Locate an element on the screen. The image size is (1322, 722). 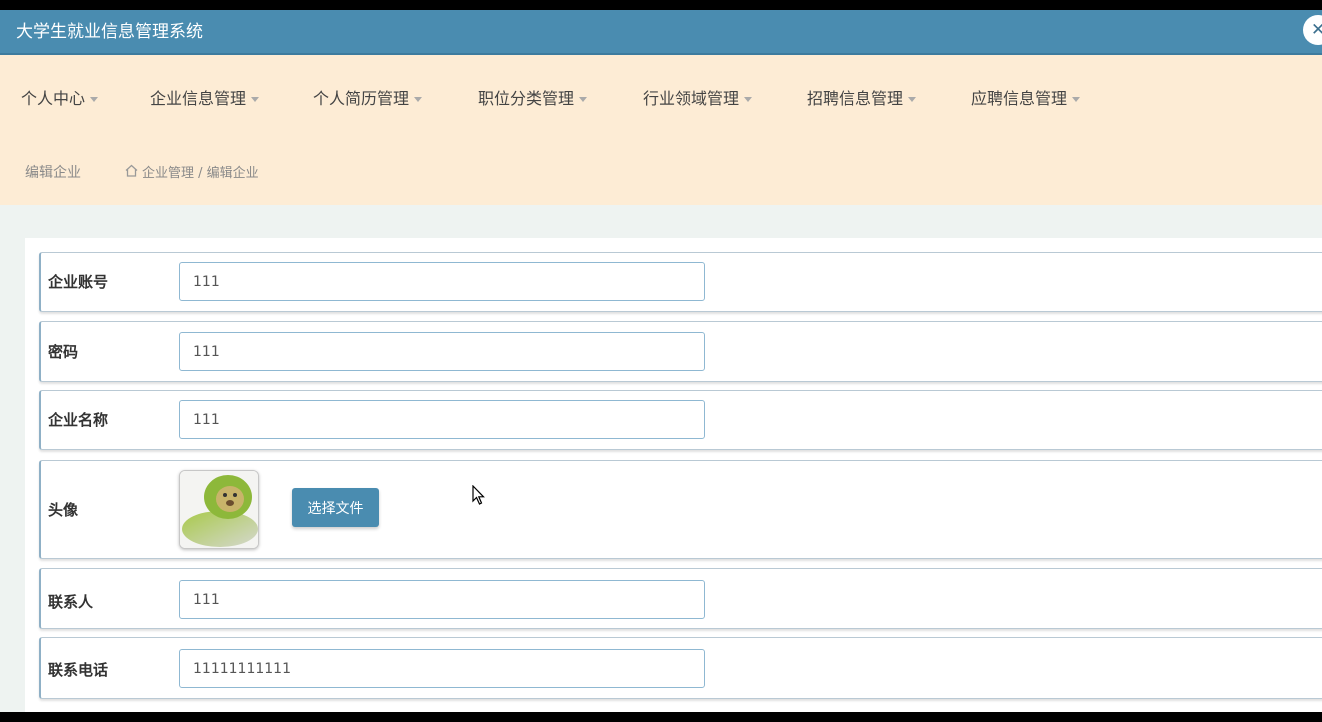
form-row-company-name: 企业名称 is located at coordinates (680, 420).